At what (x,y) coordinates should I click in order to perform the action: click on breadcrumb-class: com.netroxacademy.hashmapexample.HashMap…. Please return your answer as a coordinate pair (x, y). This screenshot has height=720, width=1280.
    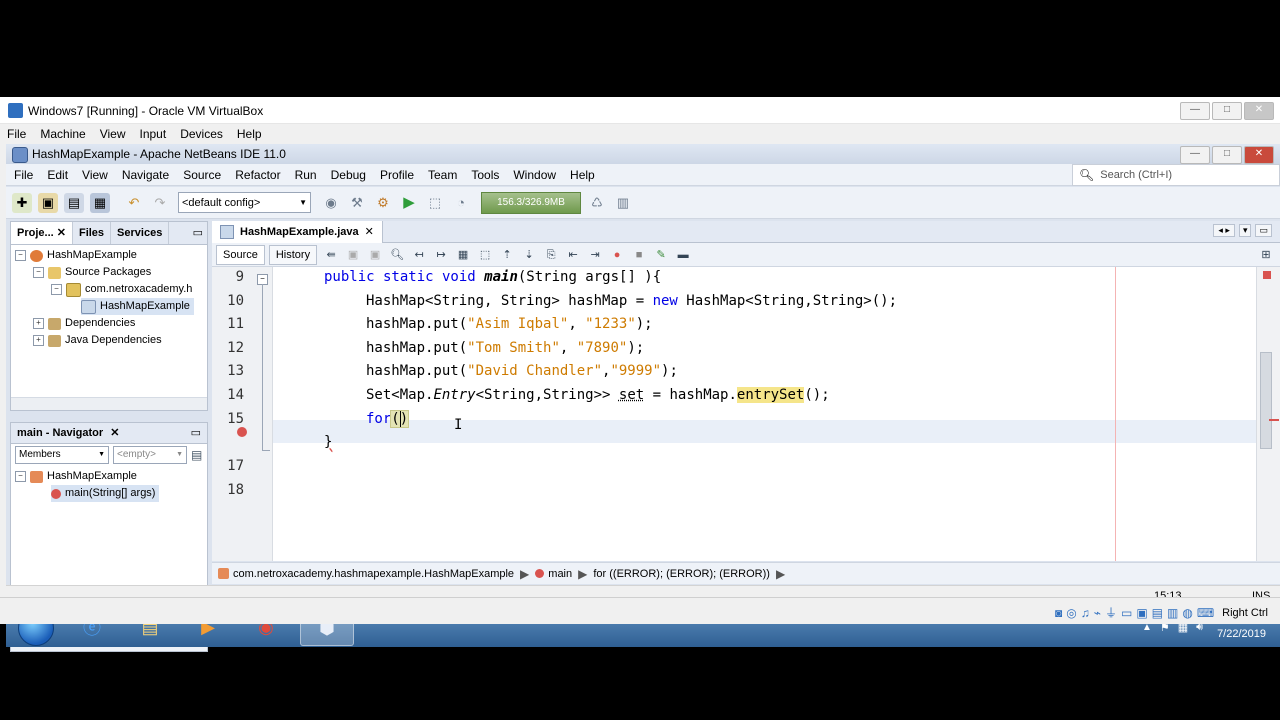
    Looking at the image, I should click on (366, 574).